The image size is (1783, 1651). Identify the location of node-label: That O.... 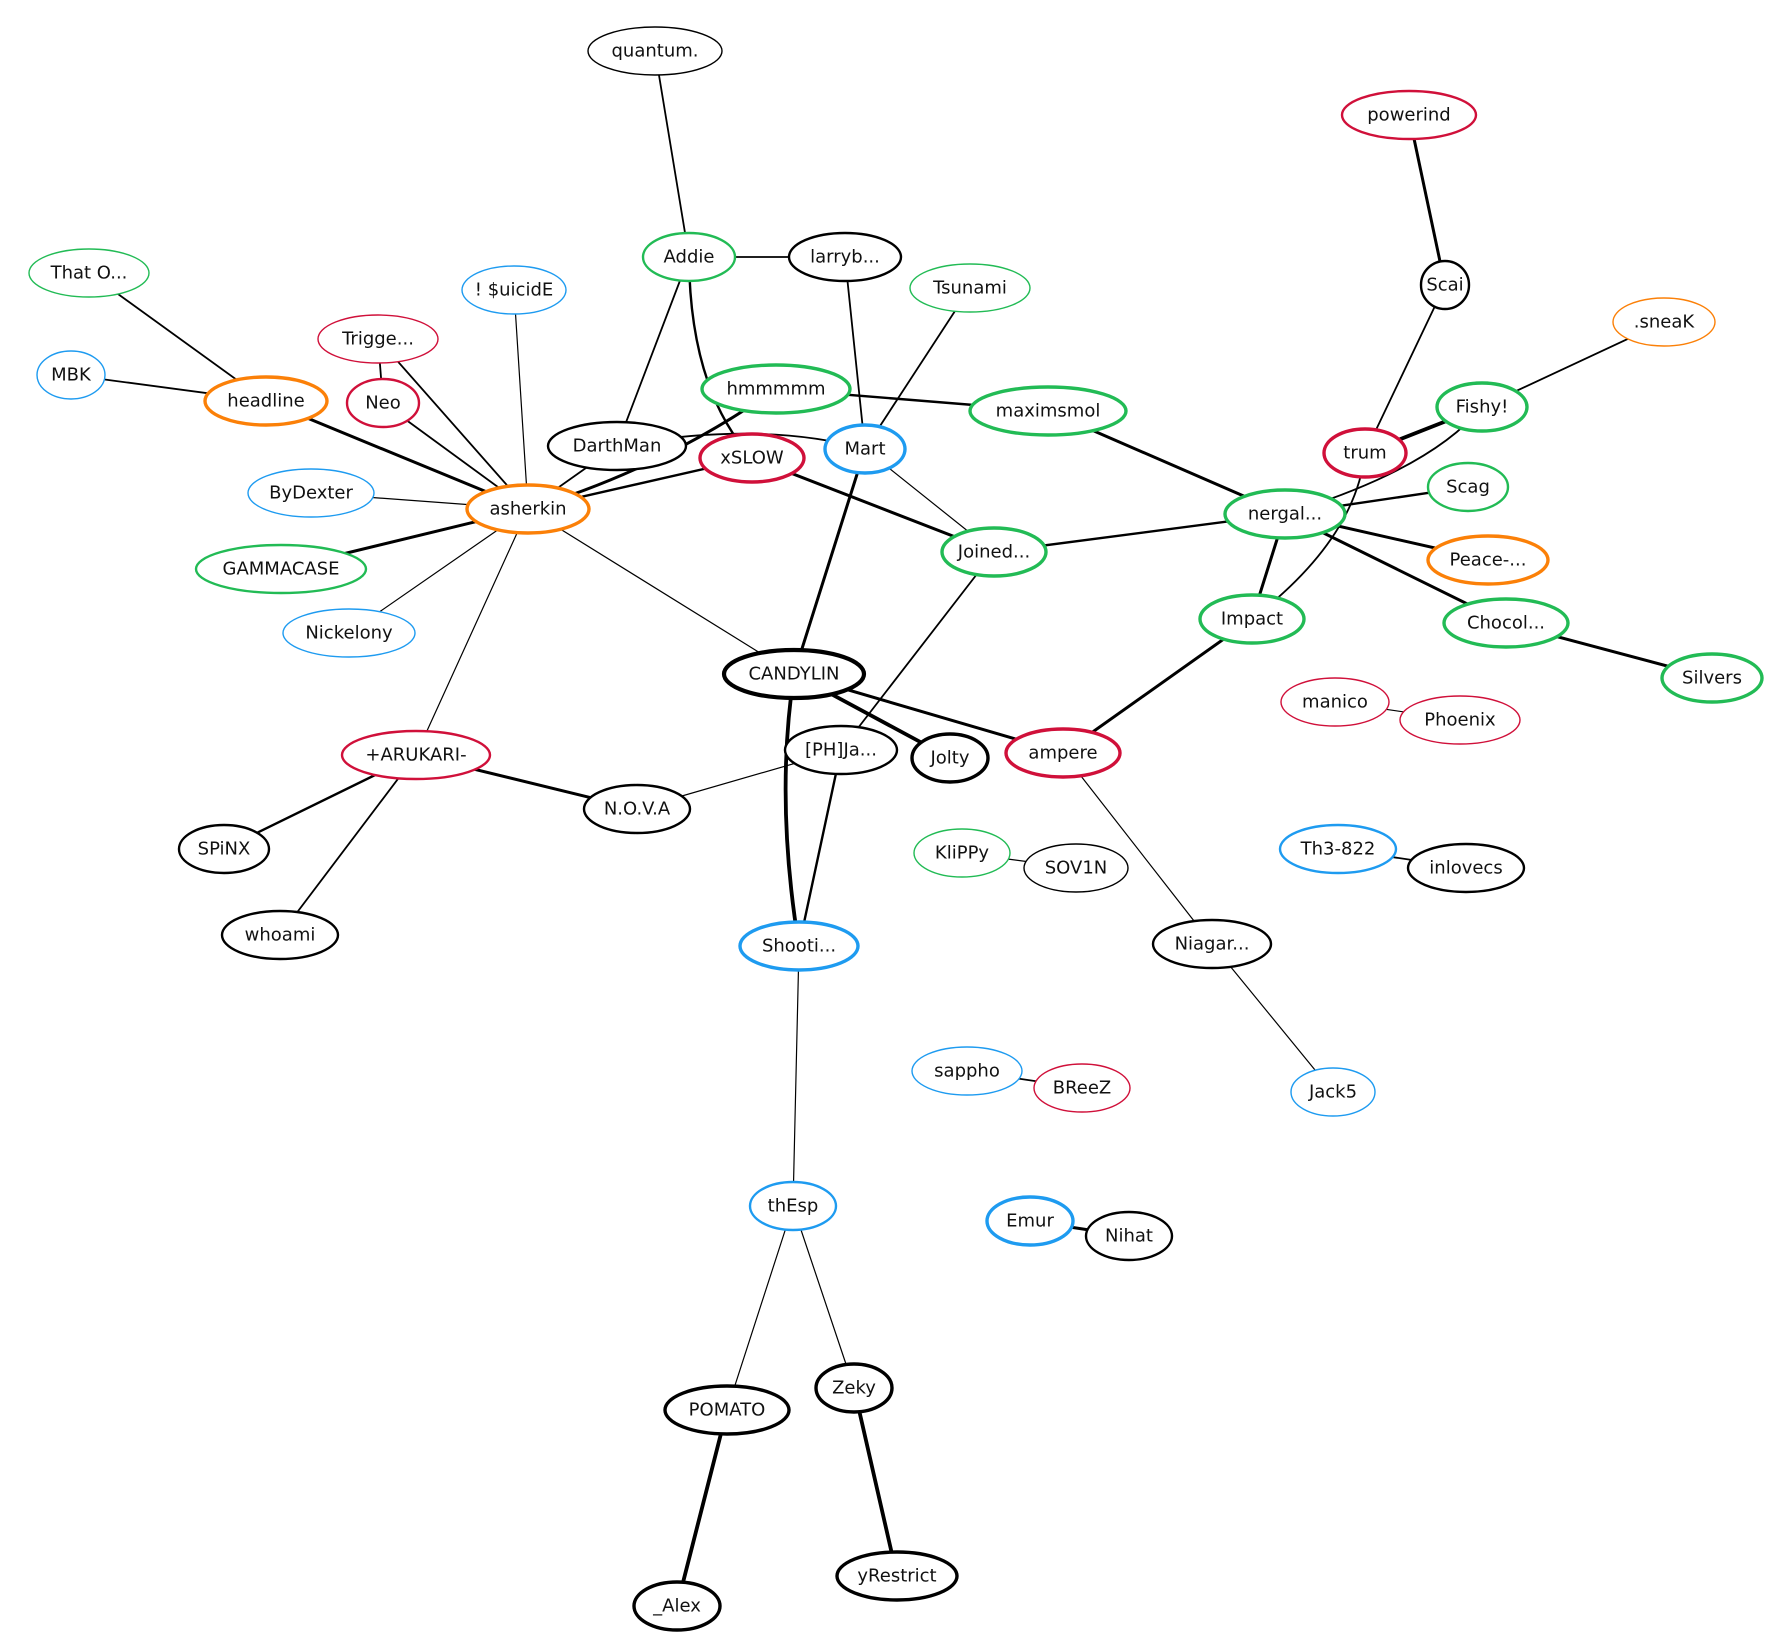
(89, 273).